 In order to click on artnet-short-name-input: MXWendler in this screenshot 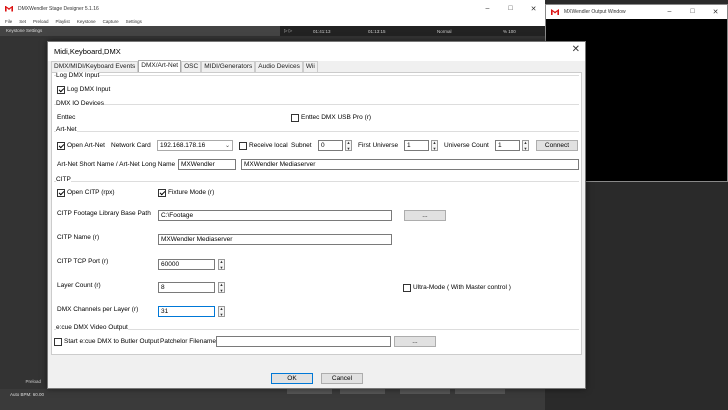, I will do `click(207, 164)`.